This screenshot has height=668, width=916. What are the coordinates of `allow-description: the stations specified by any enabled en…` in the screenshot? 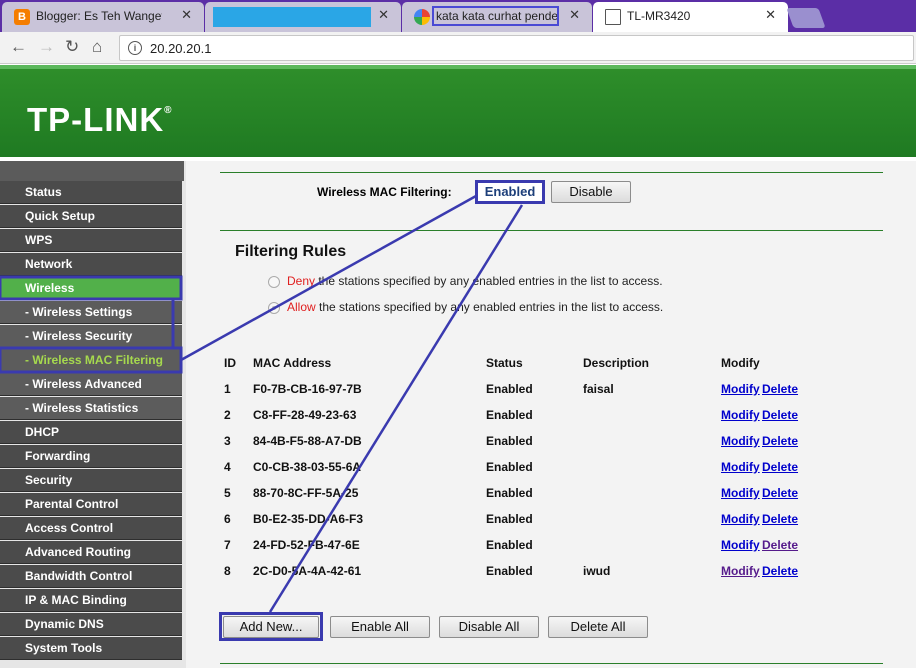 It's located at (489, 307).